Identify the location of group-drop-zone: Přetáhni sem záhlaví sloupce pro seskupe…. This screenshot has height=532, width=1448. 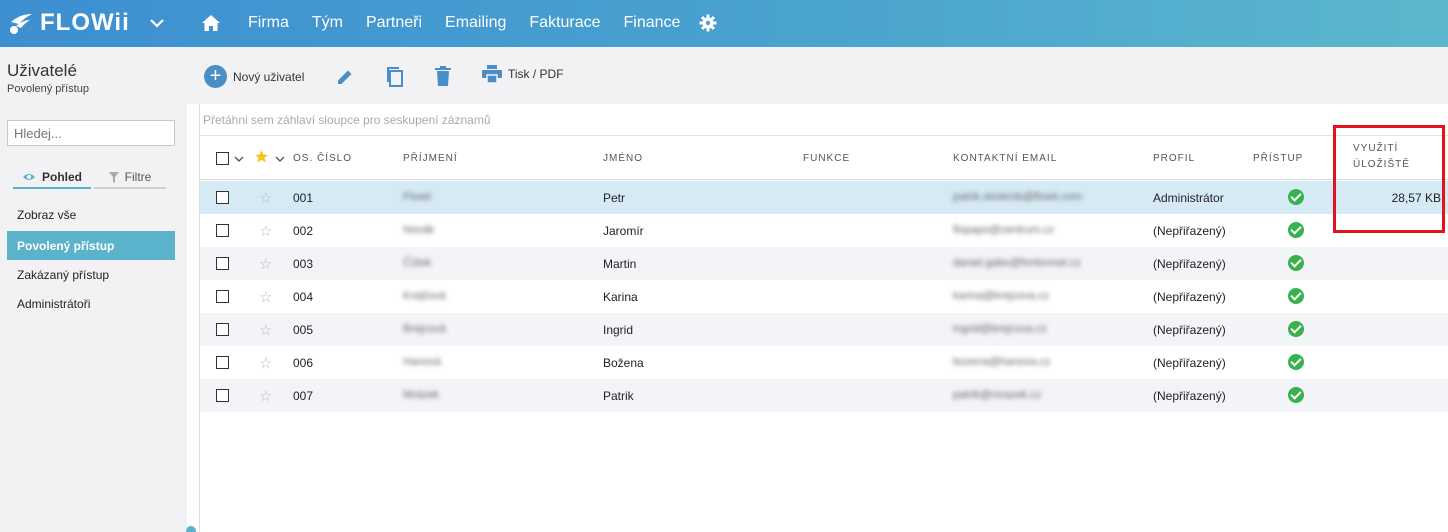
(824, 120).